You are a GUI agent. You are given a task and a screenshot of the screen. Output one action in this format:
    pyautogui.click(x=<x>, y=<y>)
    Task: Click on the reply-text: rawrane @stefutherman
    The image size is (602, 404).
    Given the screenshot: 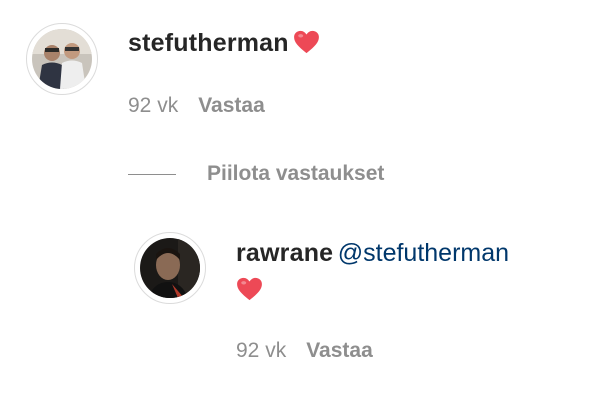 What is the action you would take?
    pyautogui.click(x=372, y=253)
    